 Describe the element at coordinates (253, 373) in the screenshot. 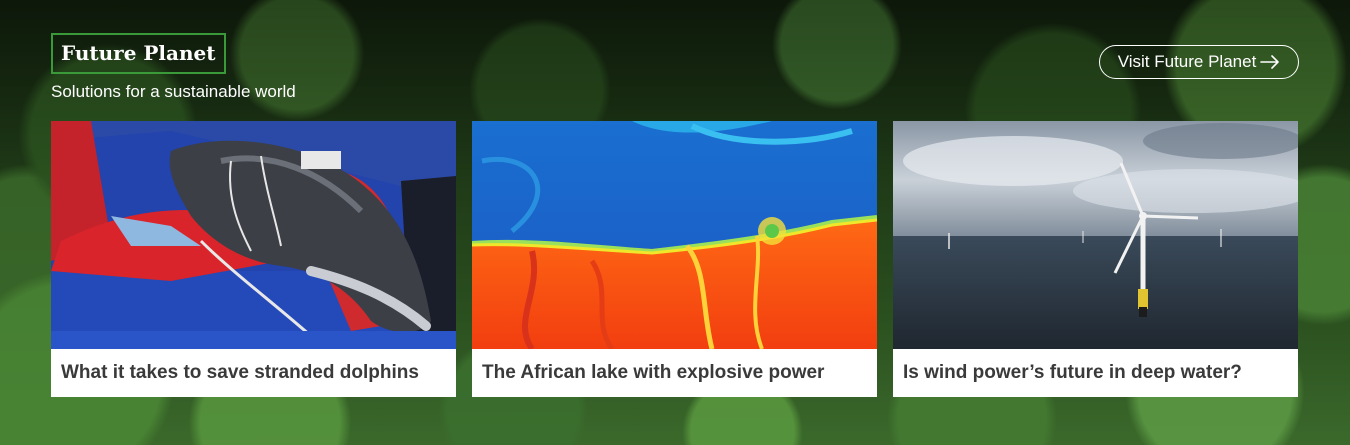

I see `card-title: What it takes to save stranded dolphins` at that location.